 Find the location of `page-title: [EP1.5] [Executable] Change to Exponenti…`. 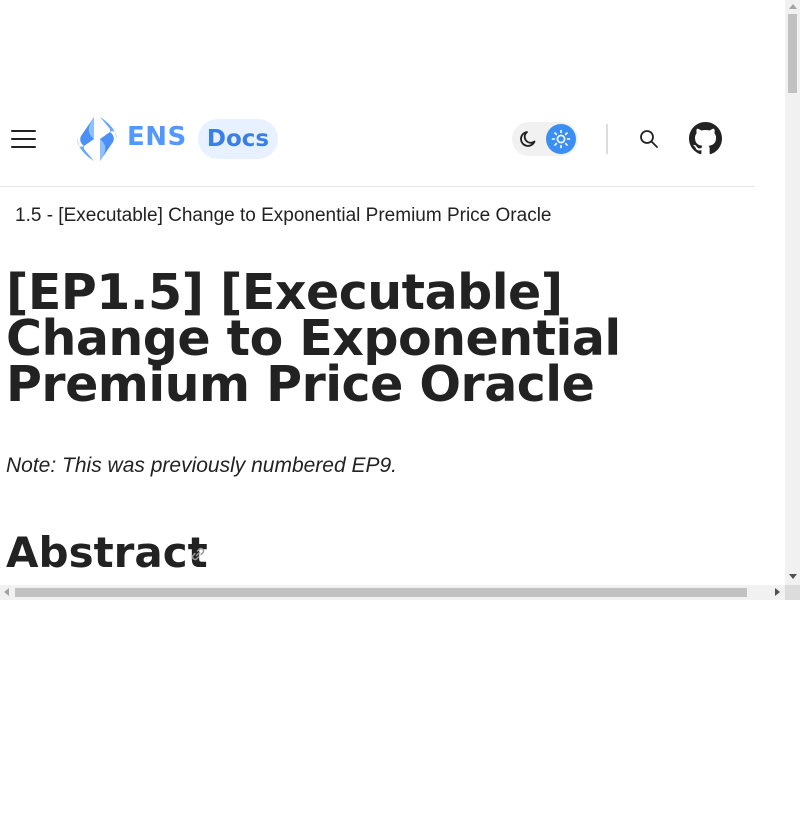

page-title: [EP1.5] [Executable] Change to Exponenti… is located at coordinates (313, 338).